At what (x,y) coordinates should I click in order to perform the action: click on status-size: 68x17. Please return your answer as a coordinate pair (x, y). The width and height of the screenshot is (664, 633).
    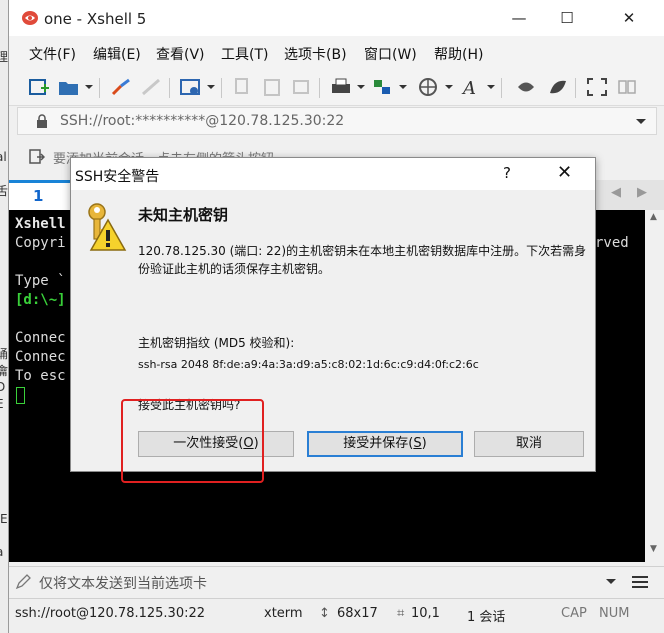
    Looking at the image, I should click on (357, 613).